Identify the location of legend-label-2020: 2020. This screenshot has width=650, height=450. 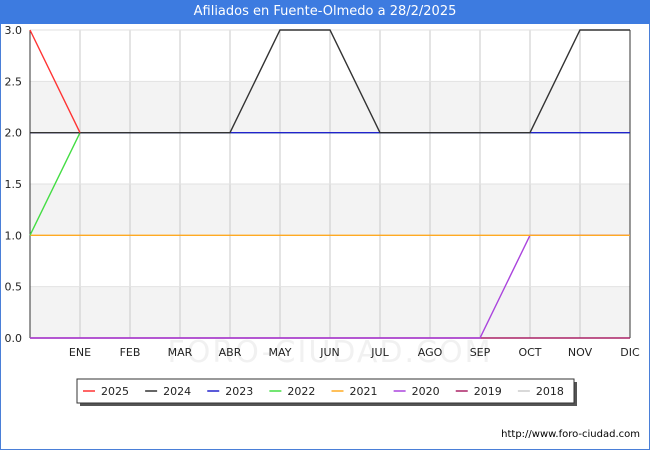
(426, 391).